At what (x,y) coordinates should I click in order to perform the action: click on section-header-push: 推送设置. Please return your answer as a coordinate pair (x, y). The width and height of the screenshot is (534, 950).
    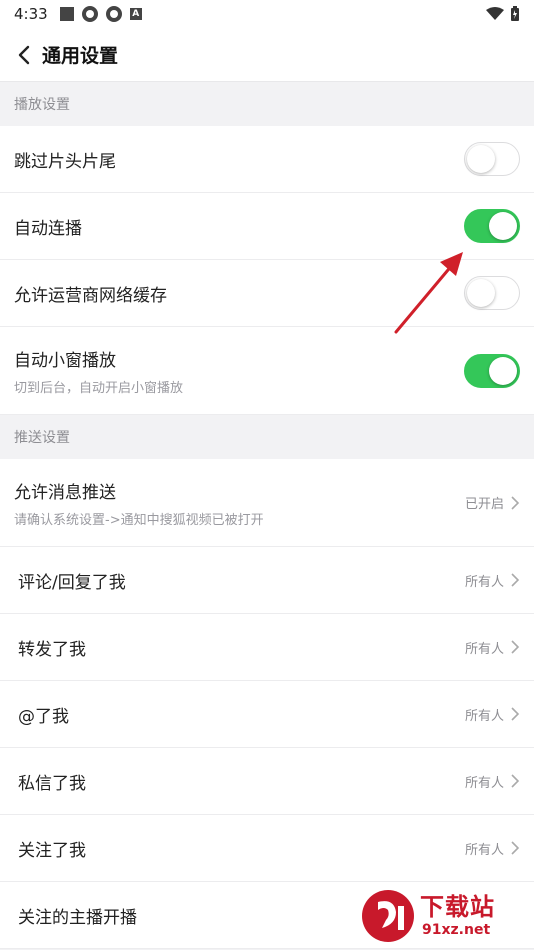
    Looking at the image, I should click on (267, 437).